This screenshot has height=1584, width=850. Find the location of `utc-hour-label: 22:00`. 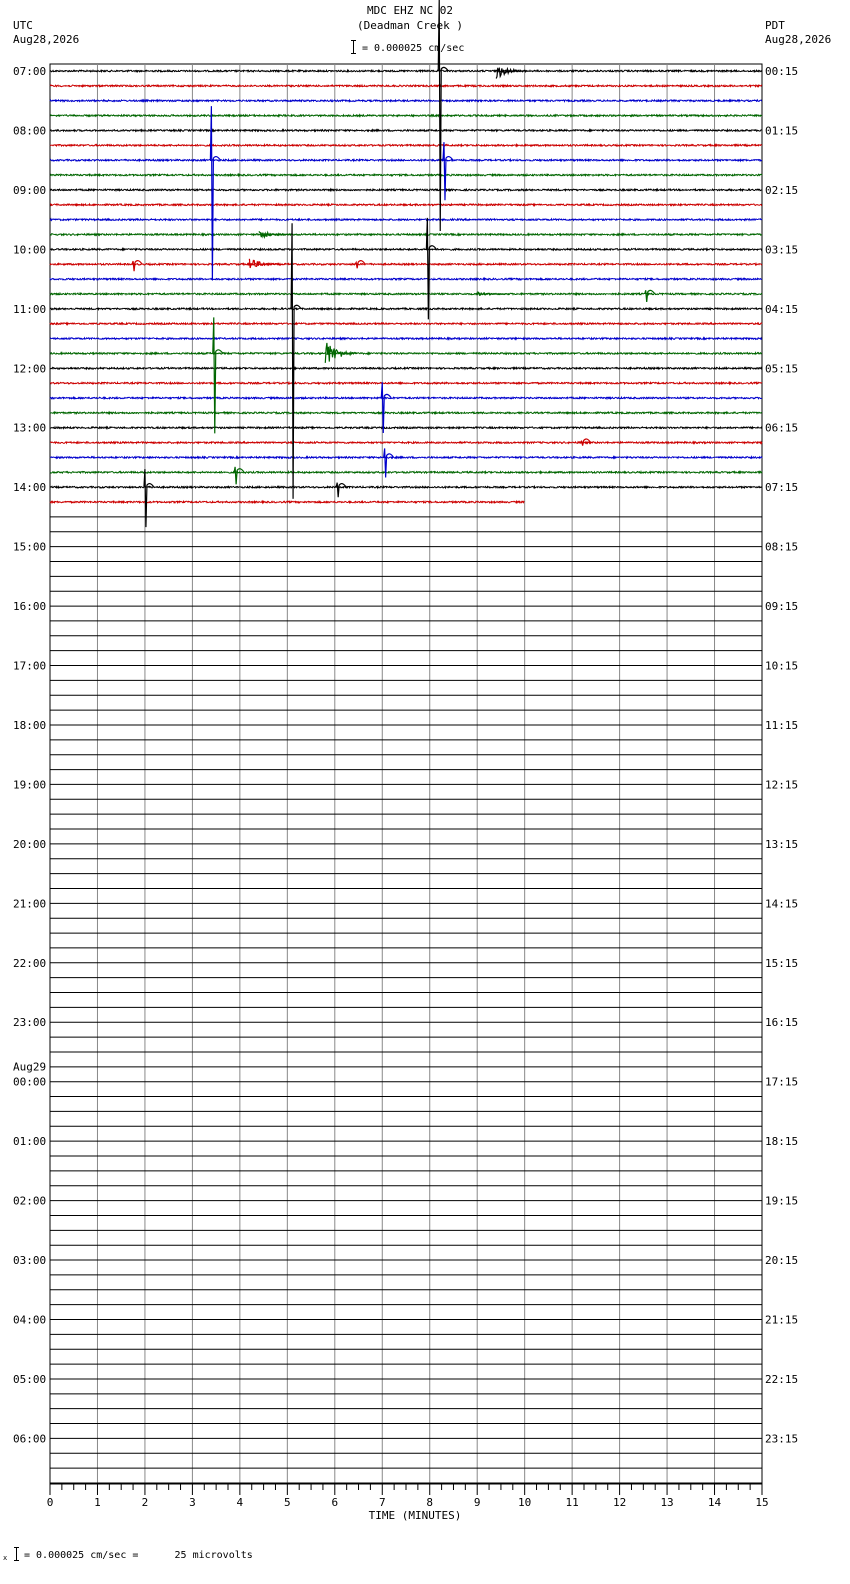

utc-hour-label: 22:00 is located at coordinates (29, 963).